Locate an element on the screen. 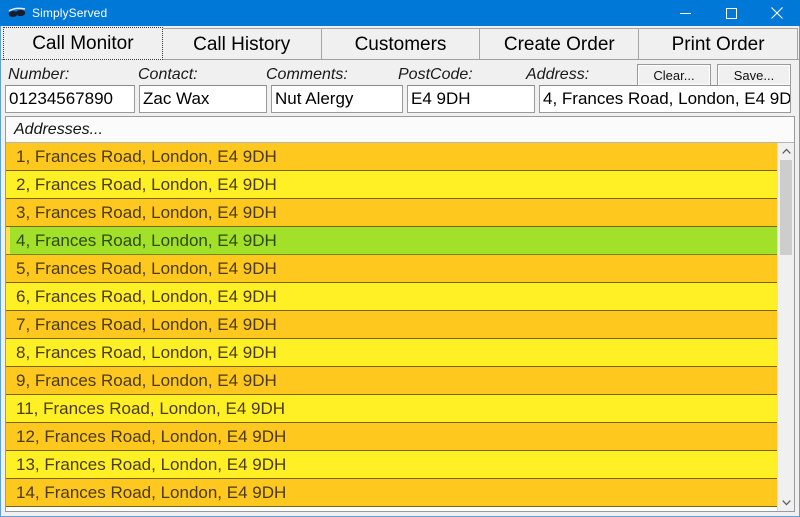  address-row: 3, Frances Road, London, E4 9DH is located at coordinates (391, 213).